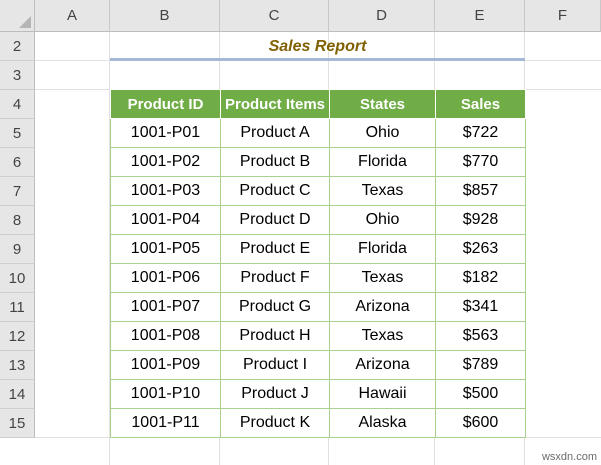 The image size is (601, 465). Describe the element at coordinates (165, 336) in the screenshot. I see `product-id-cell: 1001-P08` at that location.